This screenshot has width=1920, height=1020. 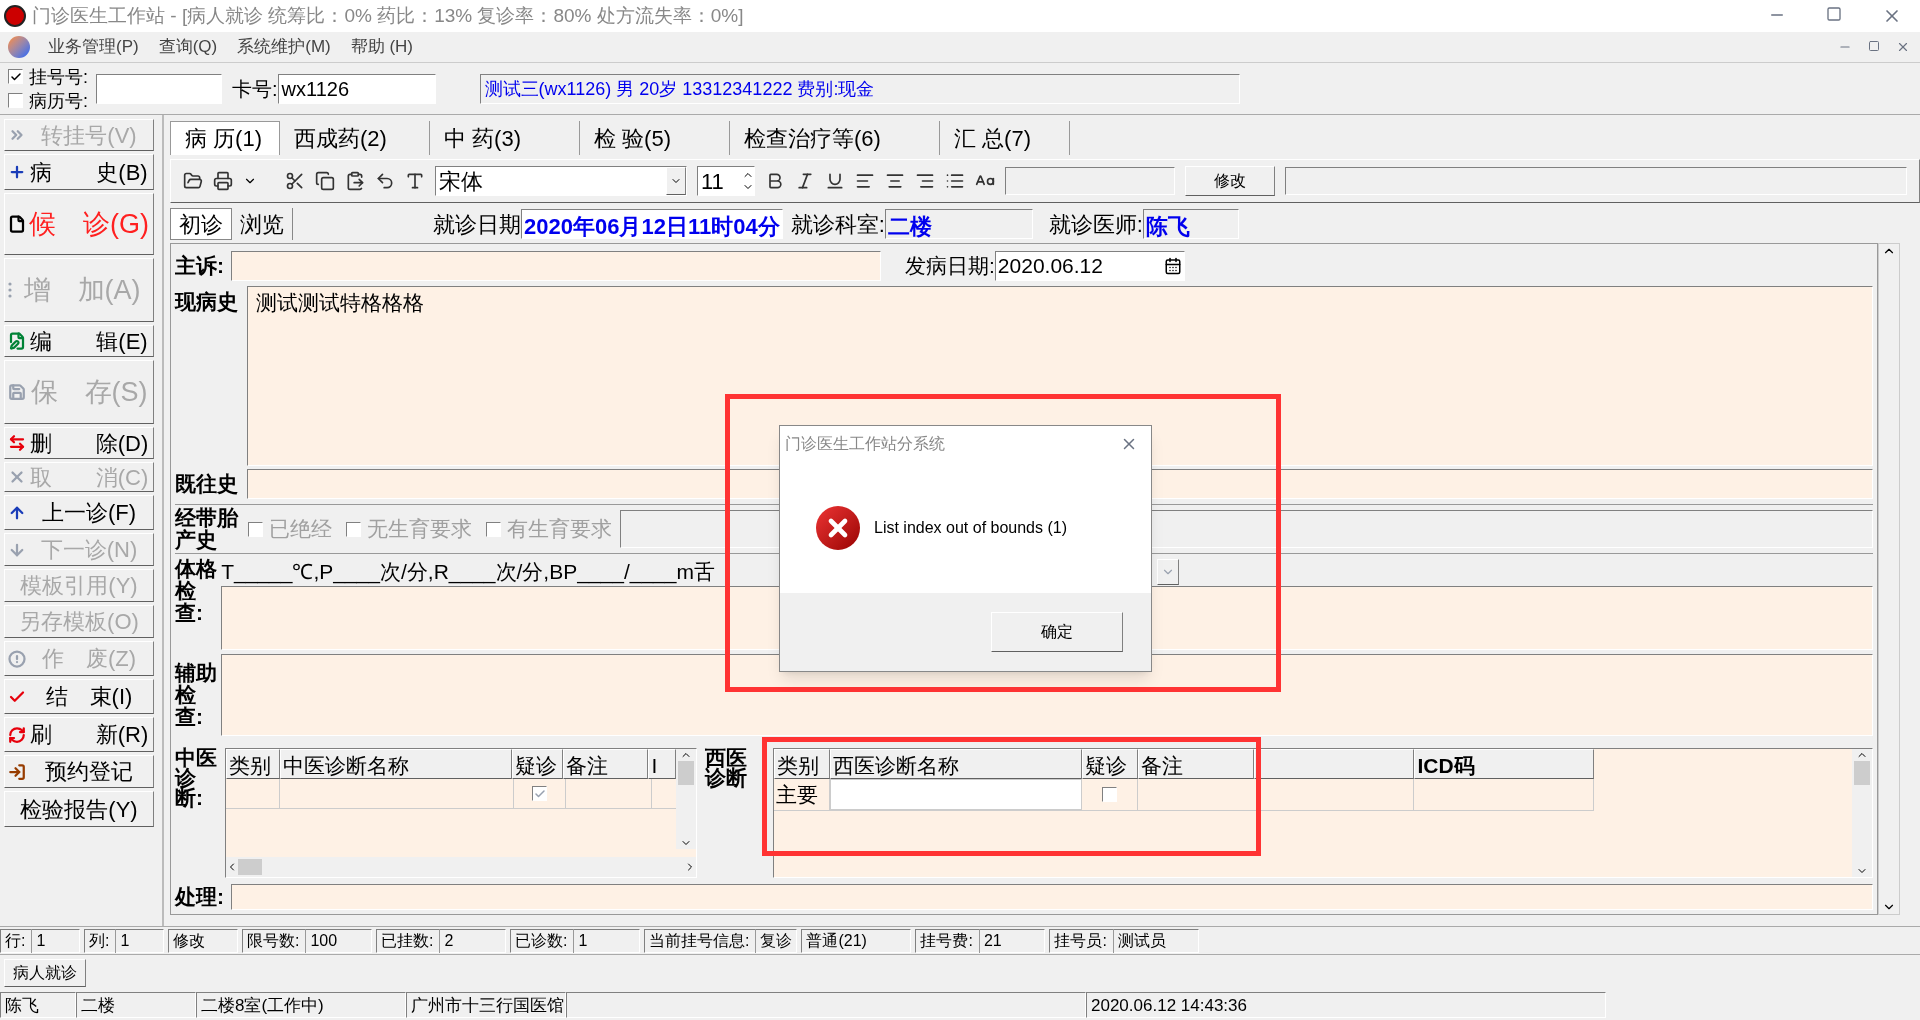 I want to click on status-value: 21, so click(x=990, y=940).